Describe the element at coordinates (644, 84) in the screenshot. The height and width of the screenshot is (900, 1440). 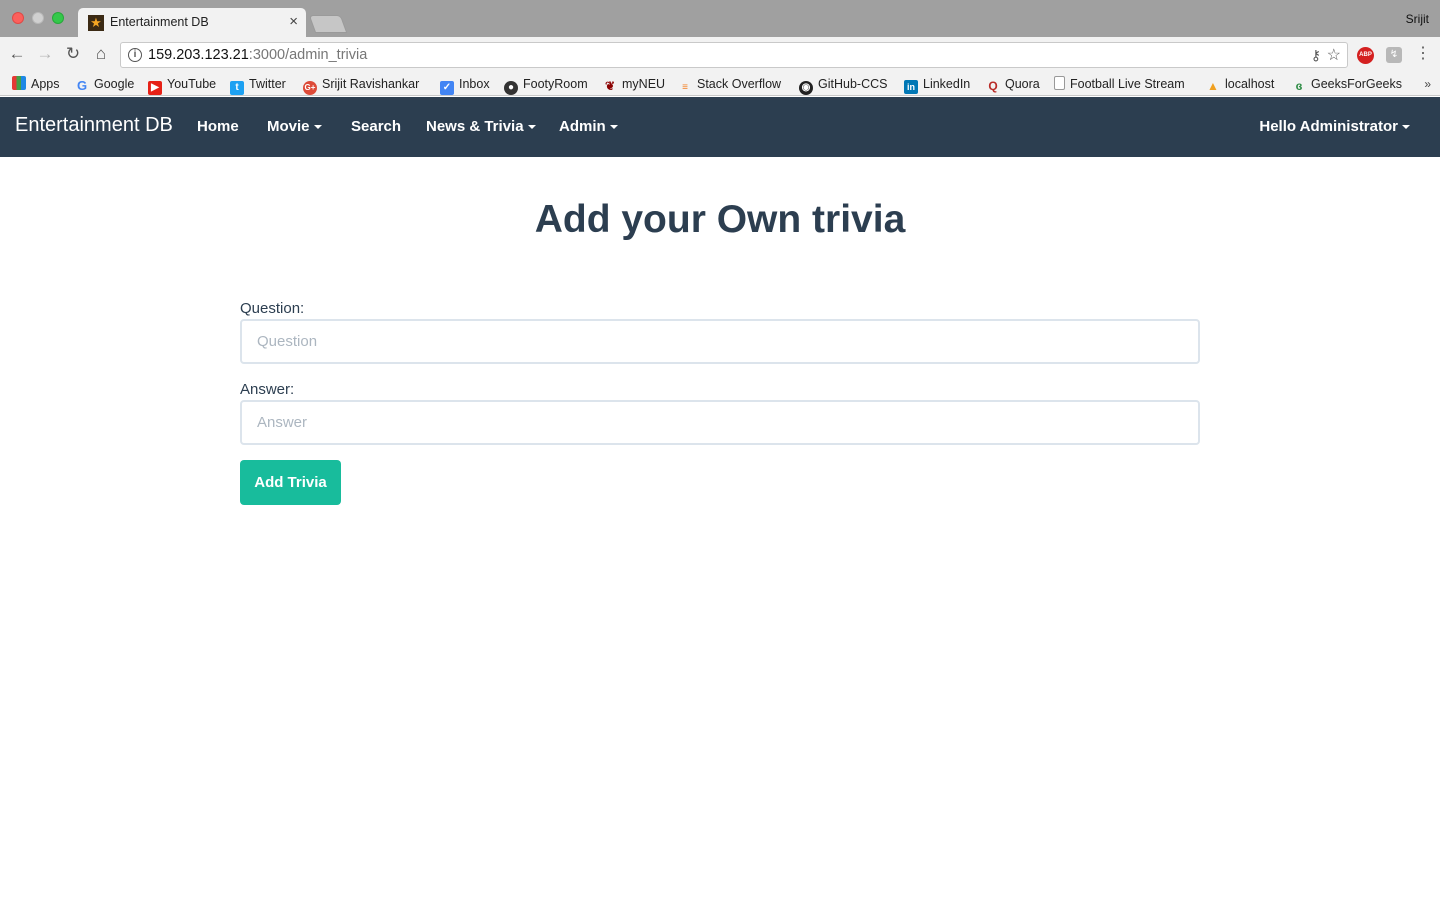
I see `bookmark-label: myNEU` at that location.